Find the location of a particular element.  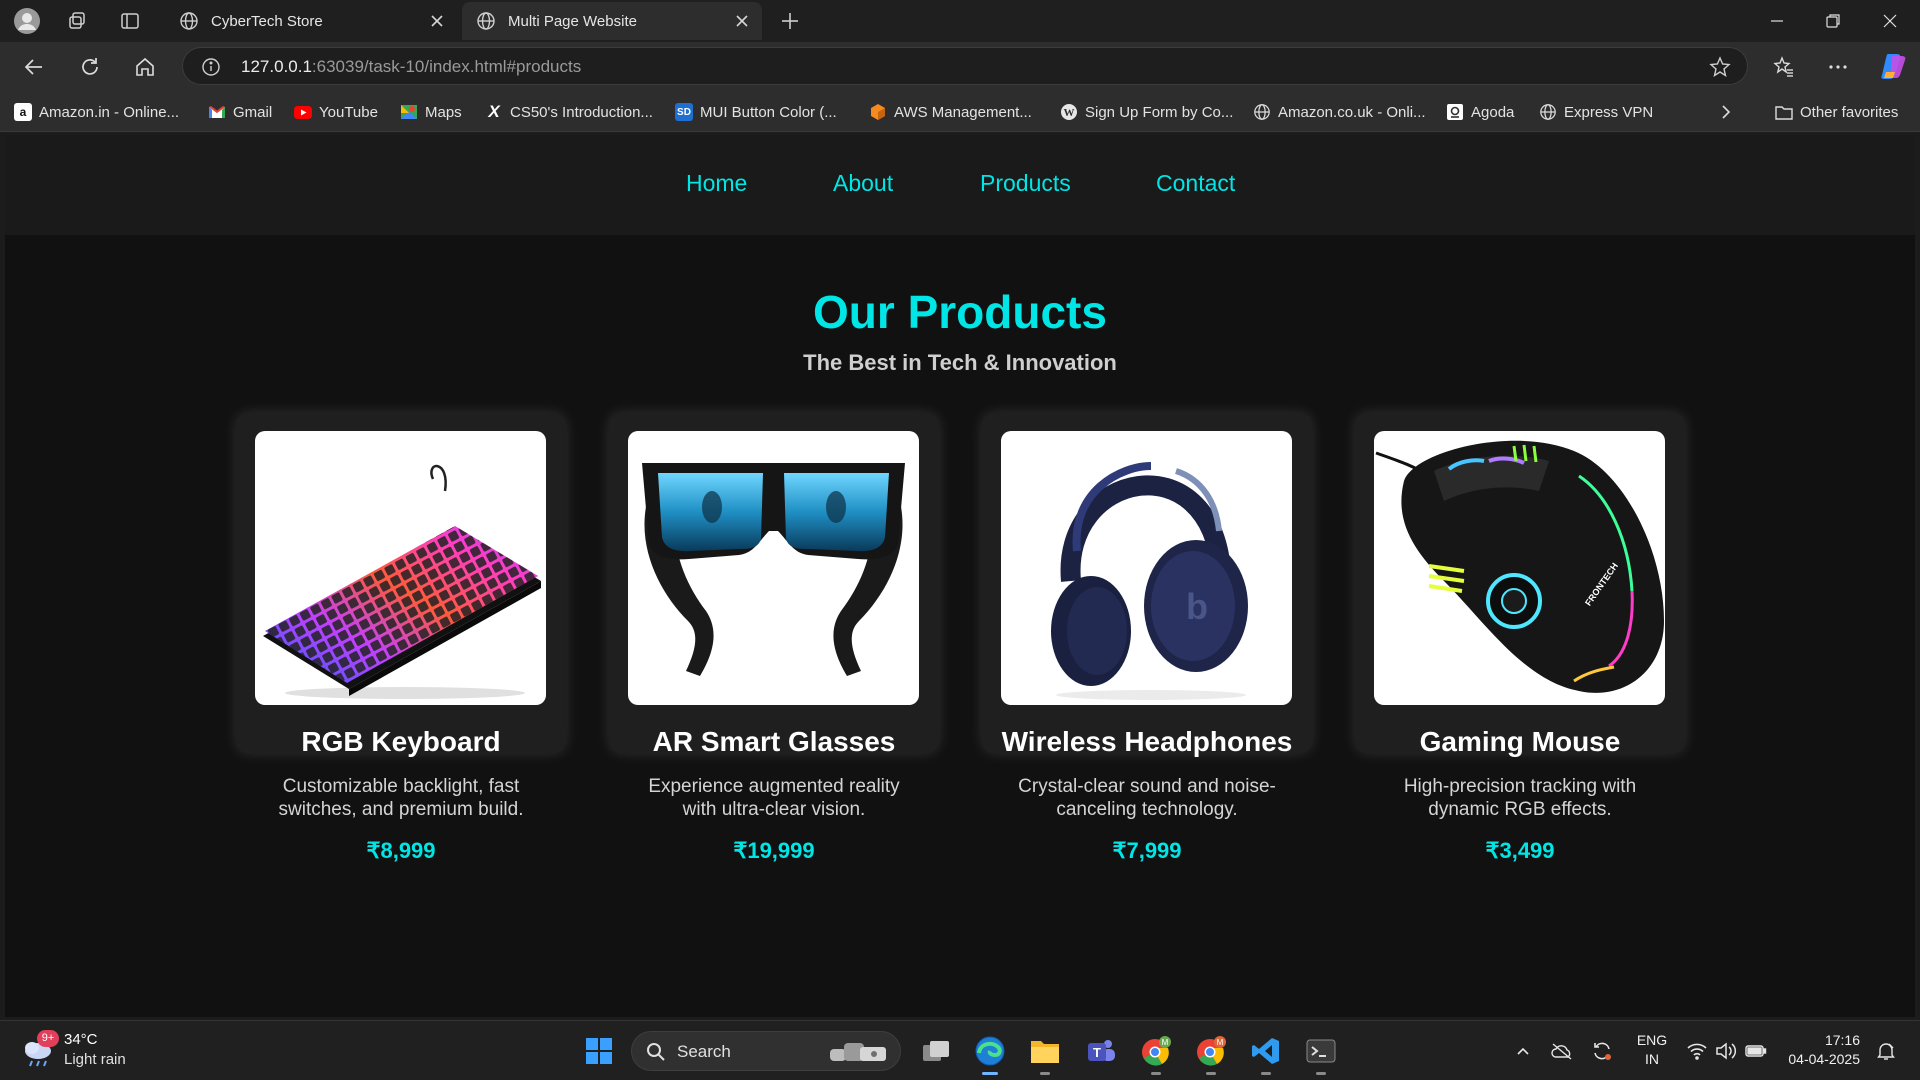

volume-icon is located at coordinates (1726, 1051).